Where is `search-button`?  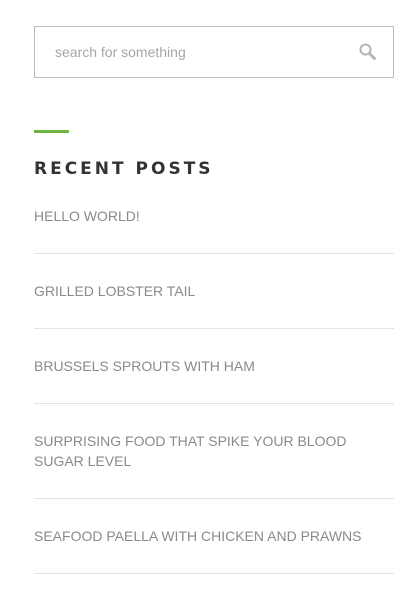
search-button is located at coordinates (368, 52).